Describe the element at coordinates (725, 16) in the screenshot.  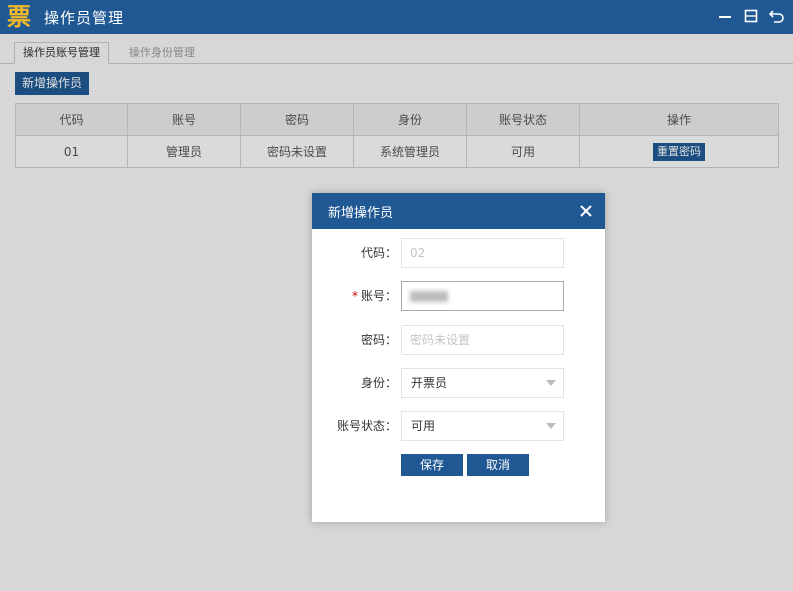
I see `minimize-icon` at that location.